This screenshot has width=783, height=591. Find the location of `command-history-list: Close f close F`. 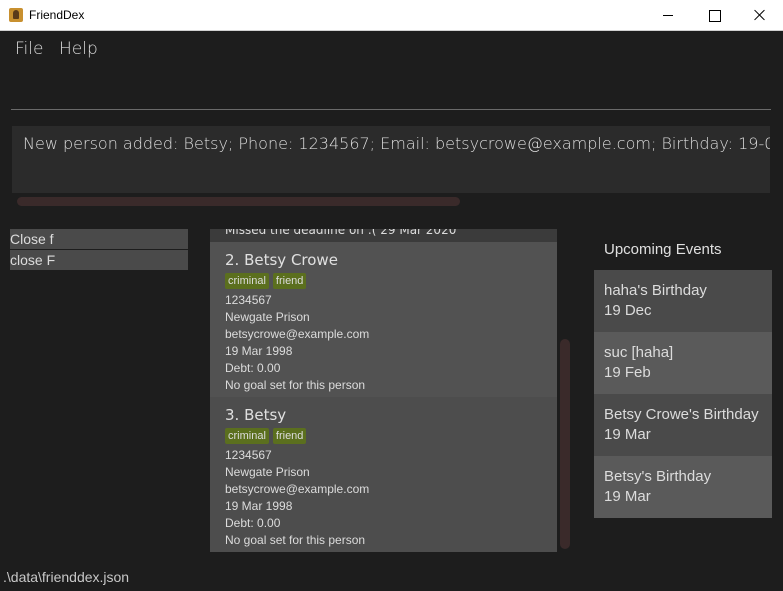

command-history-list: Close f close F is located at coordinates (99, 250).